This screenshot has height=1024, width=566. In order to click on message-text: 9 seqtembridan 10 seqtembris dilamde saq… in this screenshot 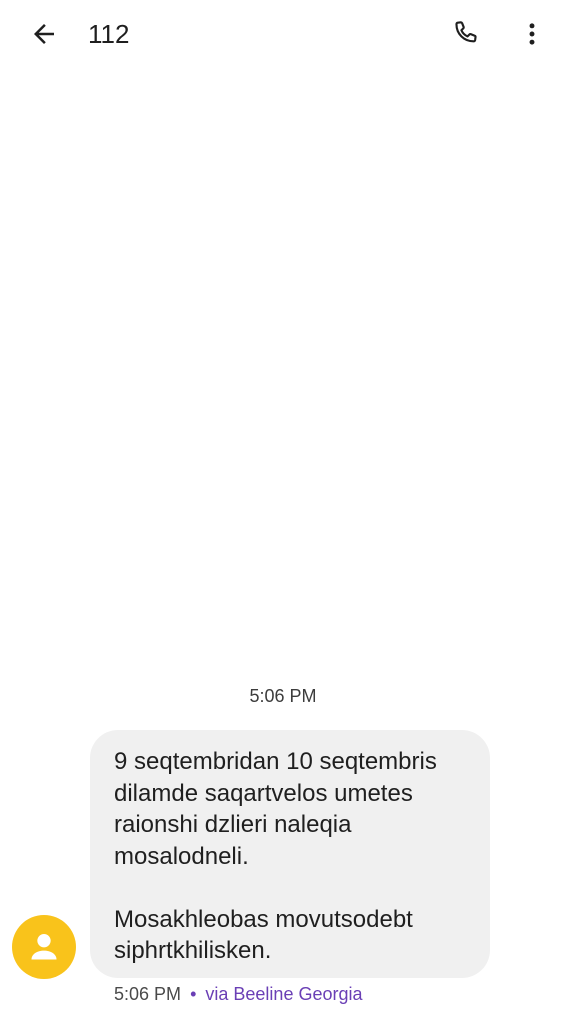, I will do `click(275, 856)`.